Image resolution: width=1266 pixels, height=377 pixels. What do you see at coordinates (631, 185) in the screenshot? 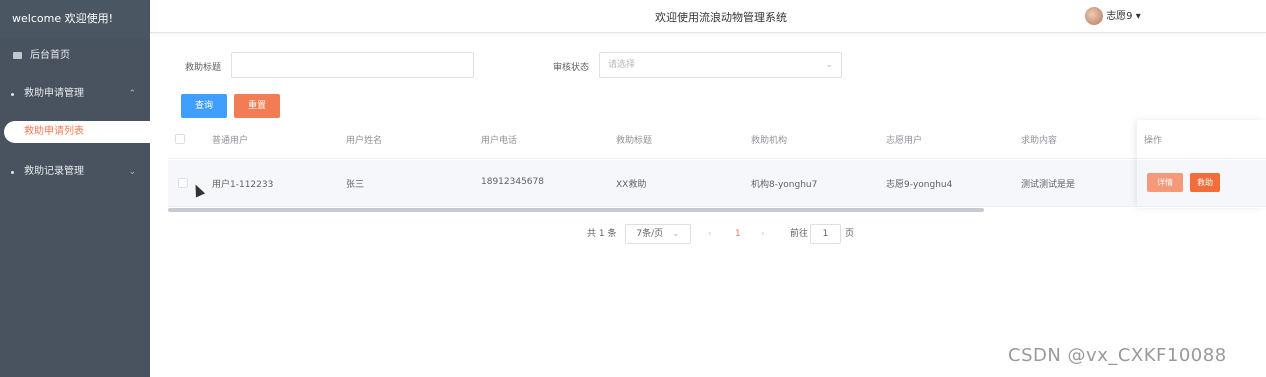
I see `table-cell: XX救助` at bounding box center [631, 185].